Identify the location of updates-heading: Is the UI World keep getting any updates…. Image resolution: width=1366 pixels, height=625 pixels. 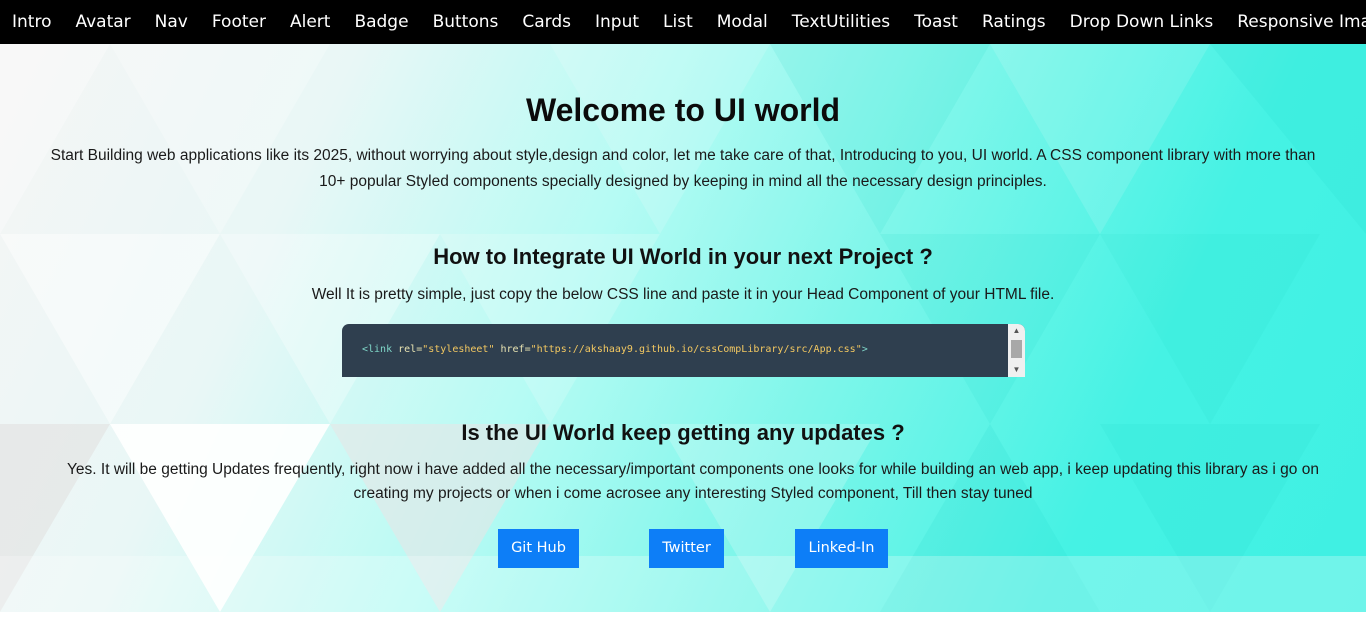
(683, 432).